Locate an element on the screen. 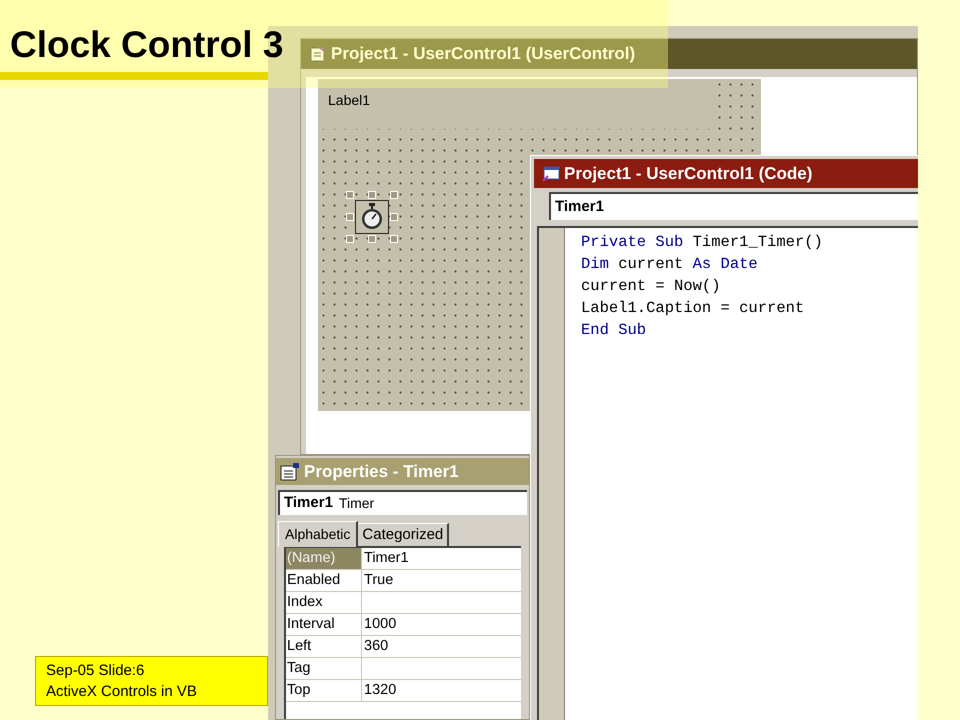 The height and width of the screenshot is (720, 960). form-icon is located at coordinates (318, 54).